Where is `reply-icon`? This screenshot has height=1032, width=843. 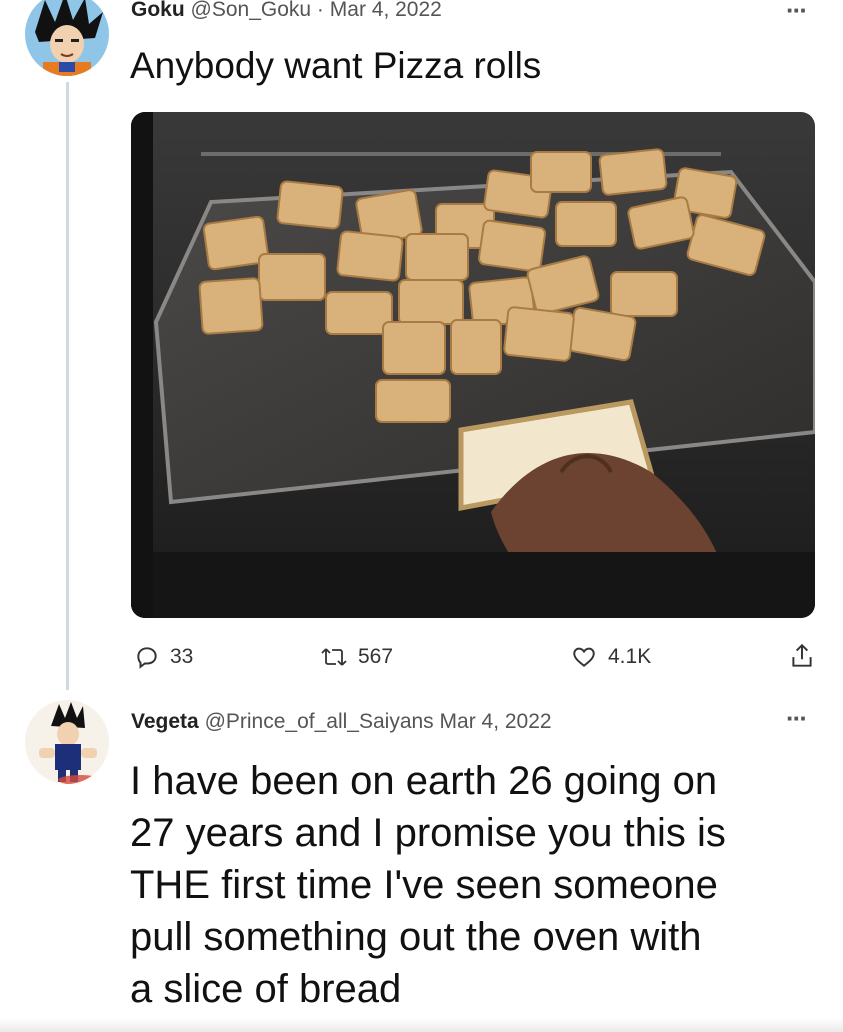 reply-icon is located at coordinates (147, 658).